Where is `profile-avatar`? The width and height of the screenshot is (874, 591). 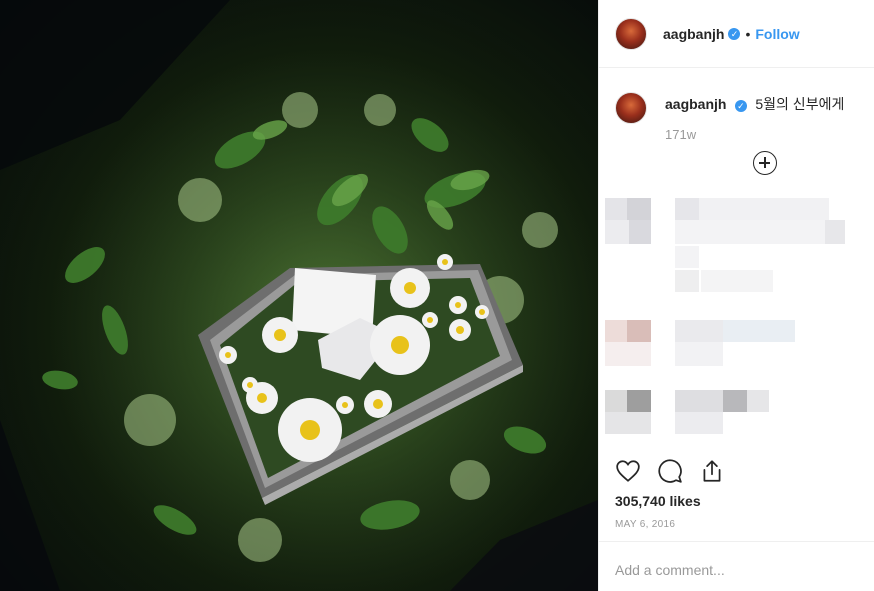 profile-avatar is located at coordinates (631, 33).